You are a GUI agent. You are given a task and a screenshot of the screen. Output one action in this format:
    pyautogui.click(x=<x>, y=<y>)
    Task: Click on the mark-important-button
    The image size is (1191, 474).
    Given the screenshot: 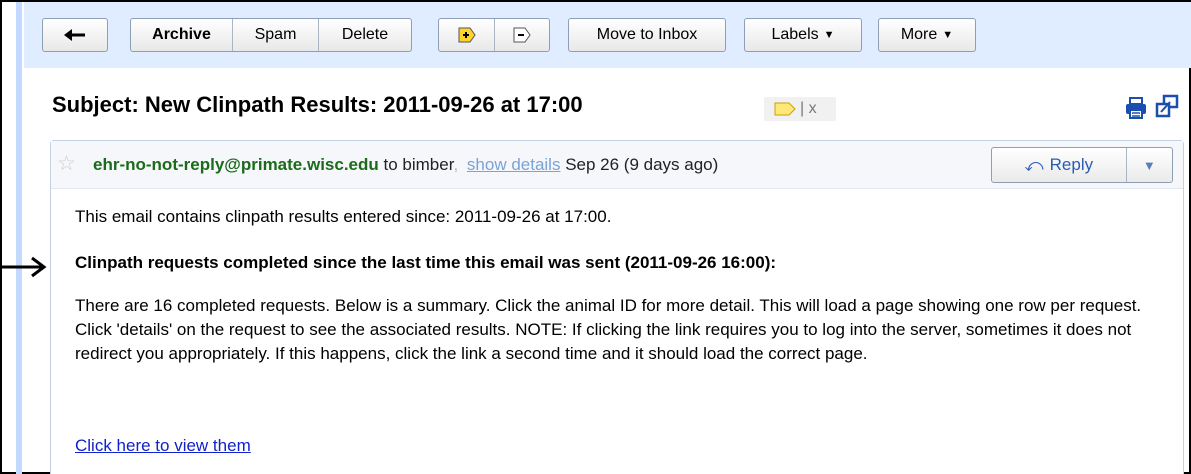 What is the action you would take?
    pyautogui.click(x=467, y=35)
    